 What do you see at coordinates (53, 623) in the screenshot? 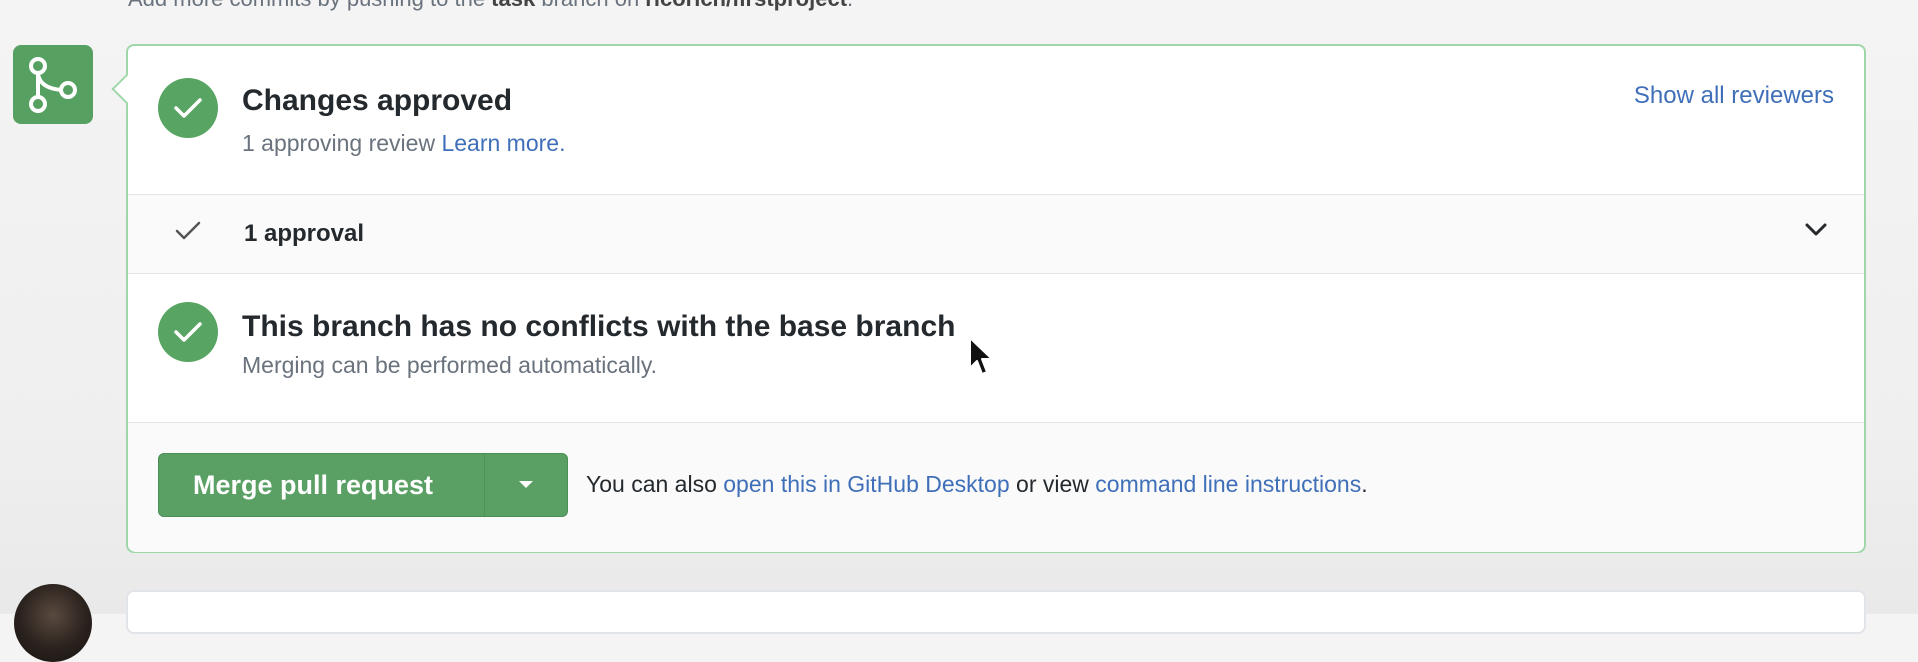
I see `avatar` at bounding box center [53, 623].